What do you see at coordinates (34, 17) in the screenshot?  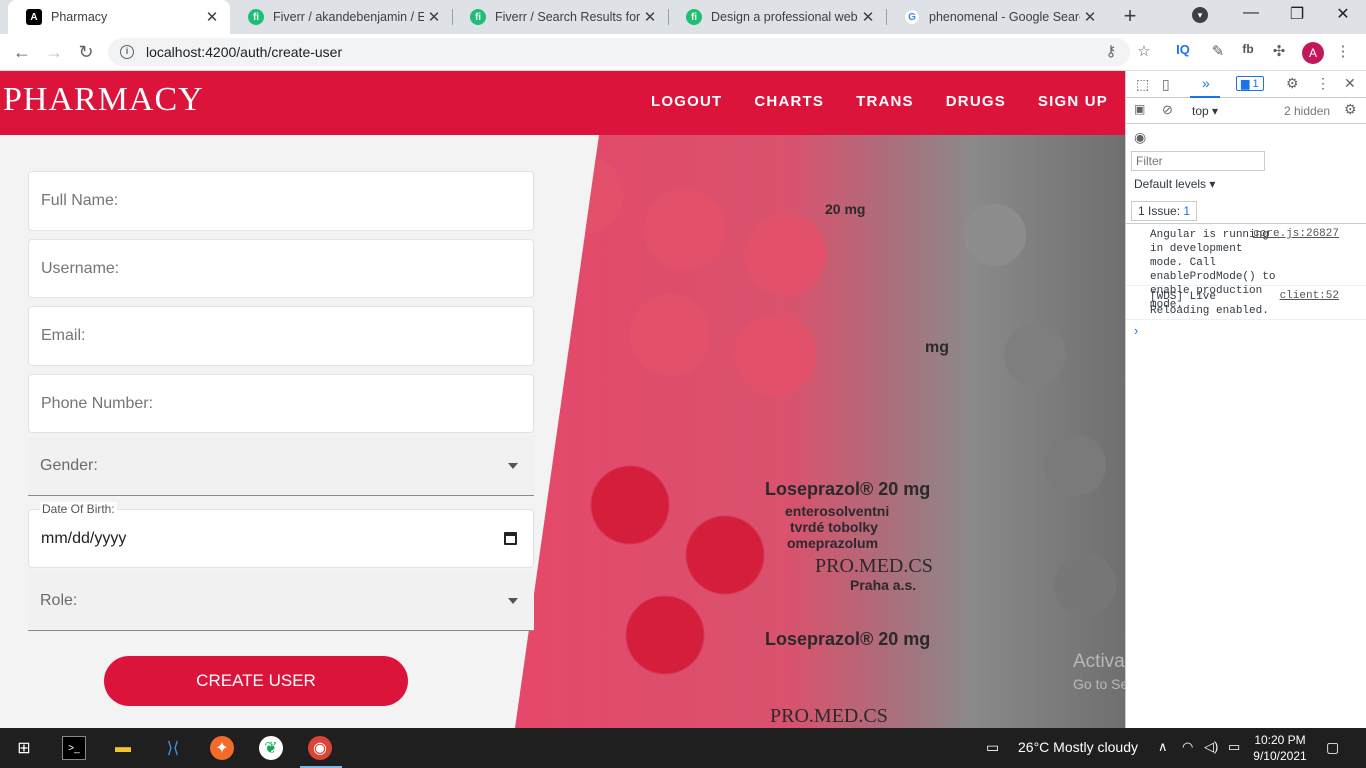 I see `angular-icon: A` at bounding box center [34, 17].